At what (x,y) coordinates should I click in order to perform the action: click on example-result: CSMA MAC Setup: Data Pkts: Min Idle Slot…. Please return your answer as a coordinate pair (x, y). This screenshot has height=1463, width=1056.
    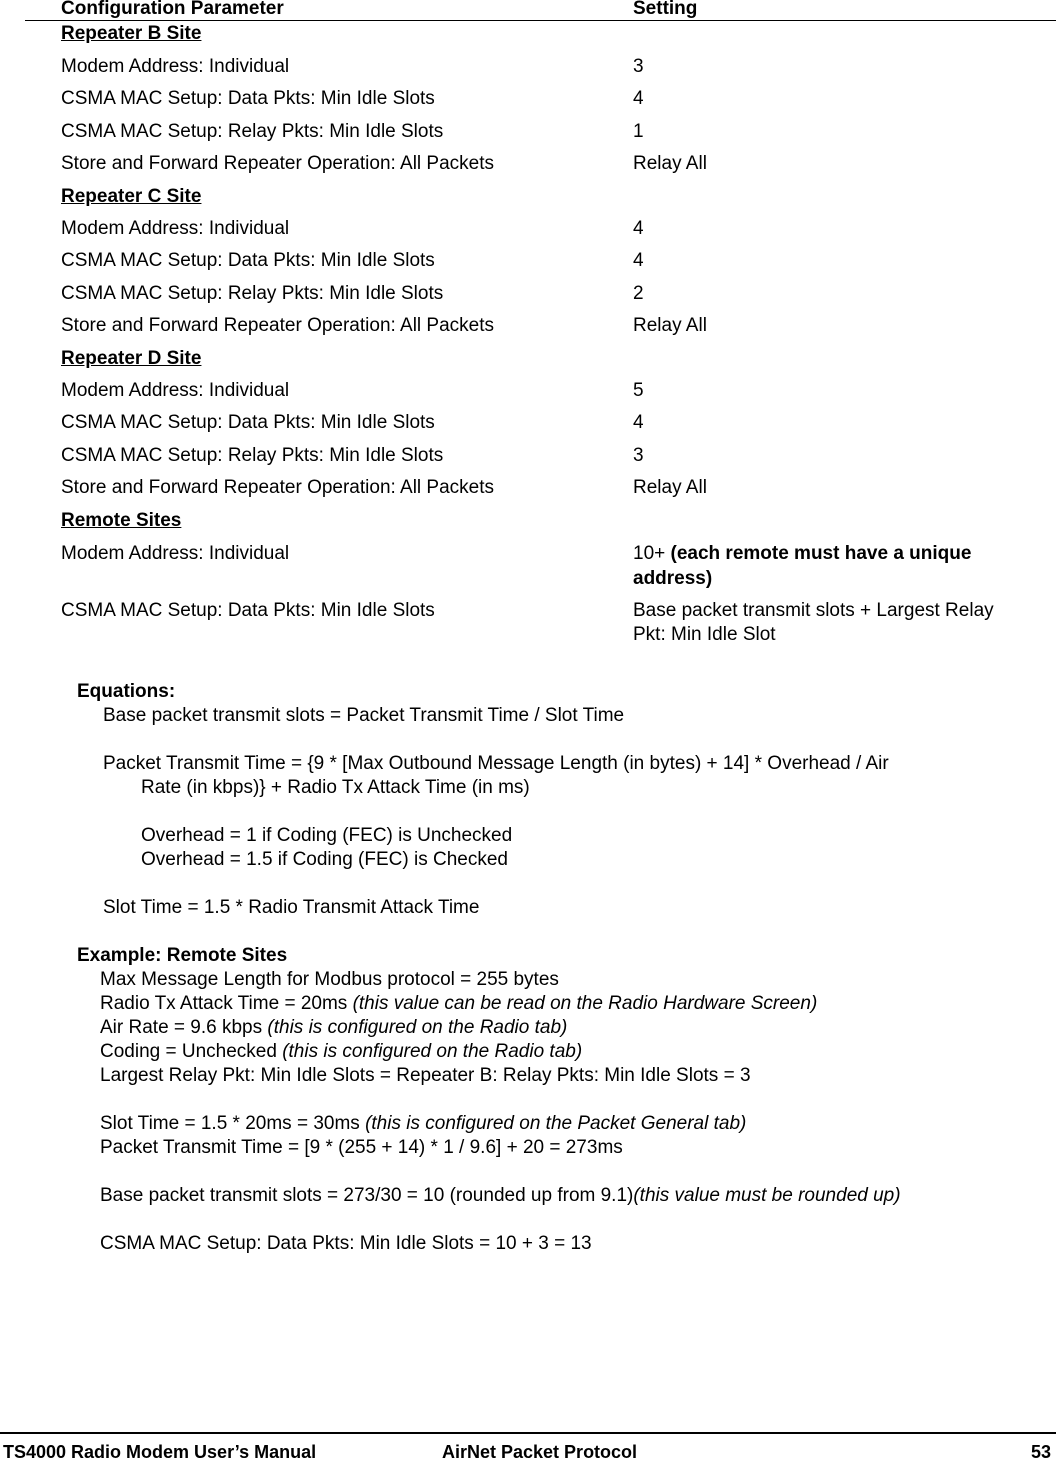
    Looking at the image, I should click on (346, 1243).